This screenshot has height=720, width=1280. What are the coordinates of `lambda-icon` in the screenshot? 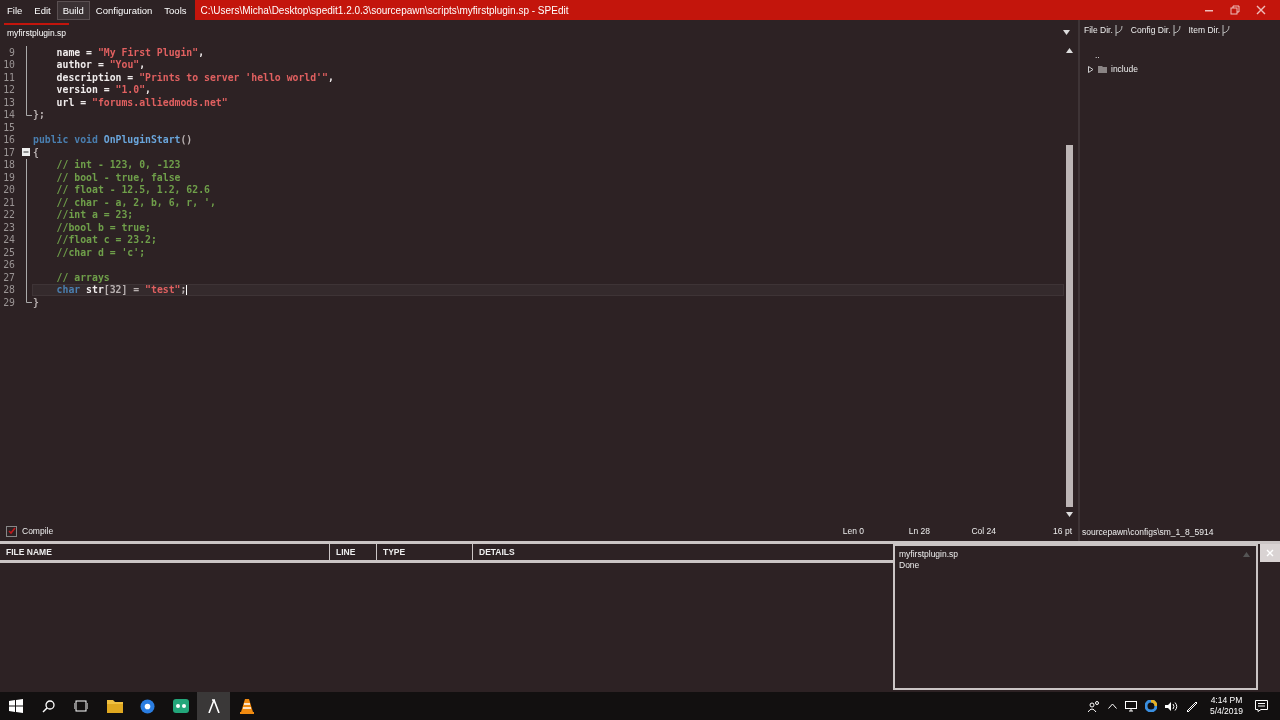 It's located at (213, 706).